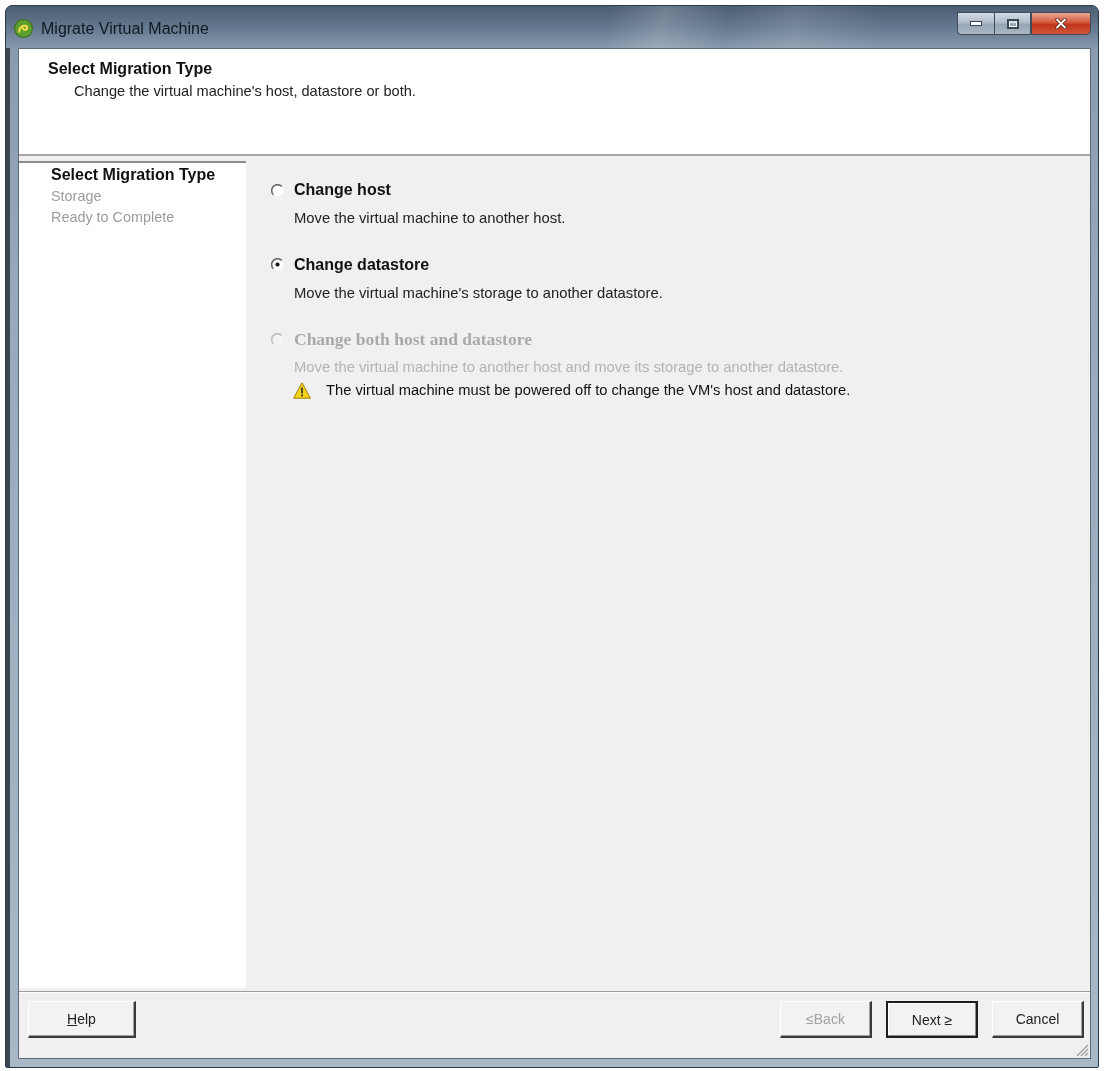  I want to click on page-subtitle: Change the virtual machine's host, datastore or both., so click(245, 91).